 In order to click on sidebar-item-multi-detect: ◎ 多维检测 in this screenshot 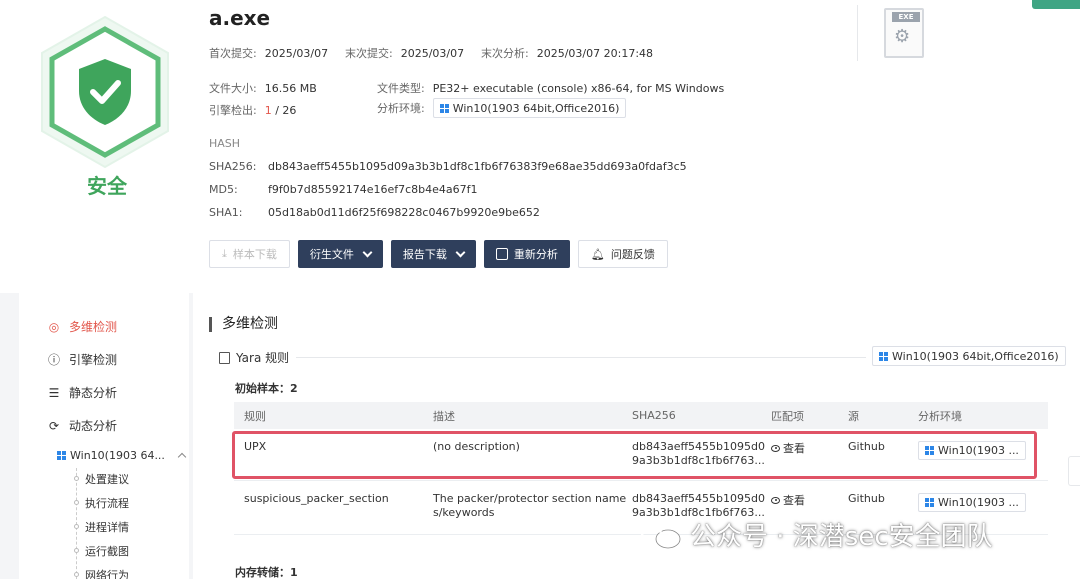, I will do `click(82, 326)`.